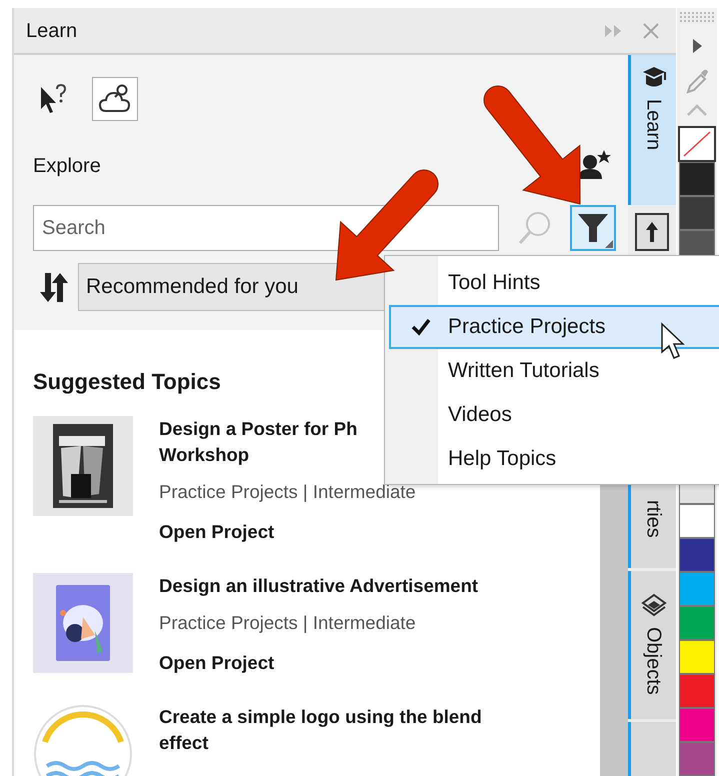 This screenshot has height=776, width=719. I want to click on close-icon, so click(651, 31).